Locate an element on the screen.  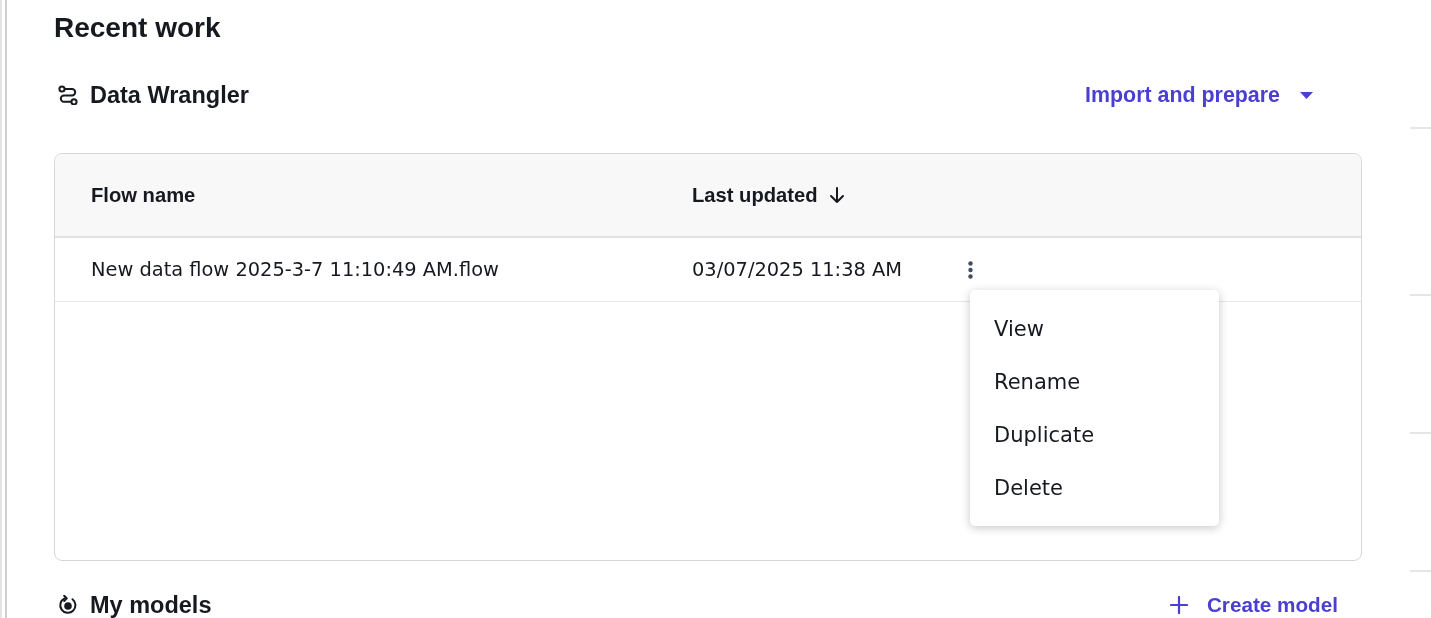
menu-item: Rename is located at coordinates (1094, 381).